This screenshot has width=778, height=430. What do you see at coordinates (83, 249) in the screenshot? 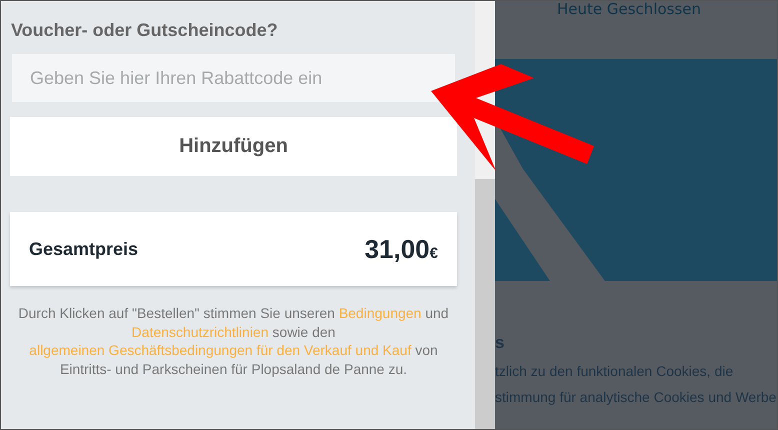
I see `total-label: Gesamtpreis` at bounding box center [83, 249].